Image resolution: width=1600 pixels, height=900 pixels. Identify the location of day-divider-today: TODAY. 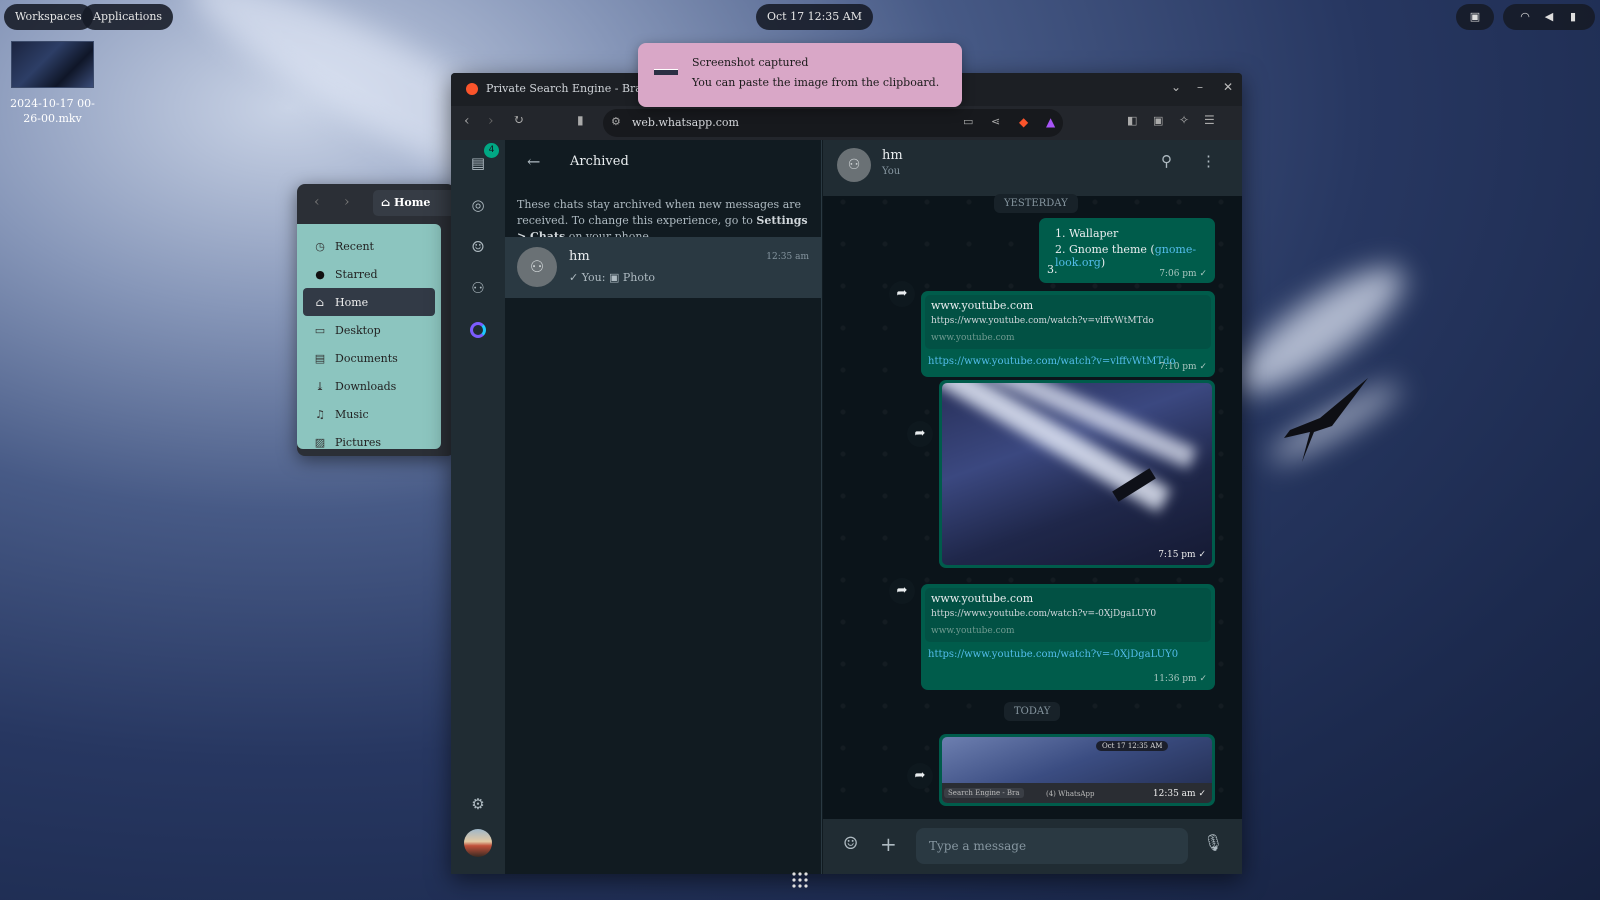
(1032, 711).